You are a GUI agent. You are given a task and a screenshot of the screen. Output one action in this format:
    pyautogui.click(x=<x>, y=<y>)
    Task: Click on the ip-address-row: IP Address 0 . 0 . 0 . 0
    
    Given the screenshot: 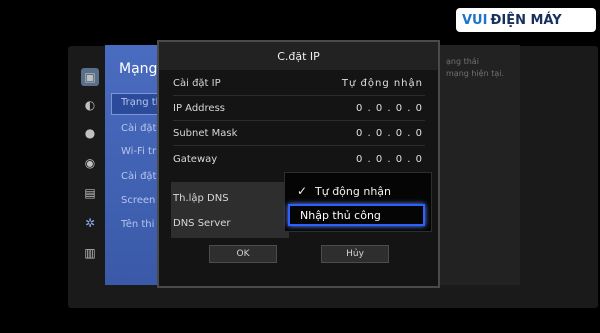 What is the action you would take?
    pyautogui.click(x=299, y=109)
    